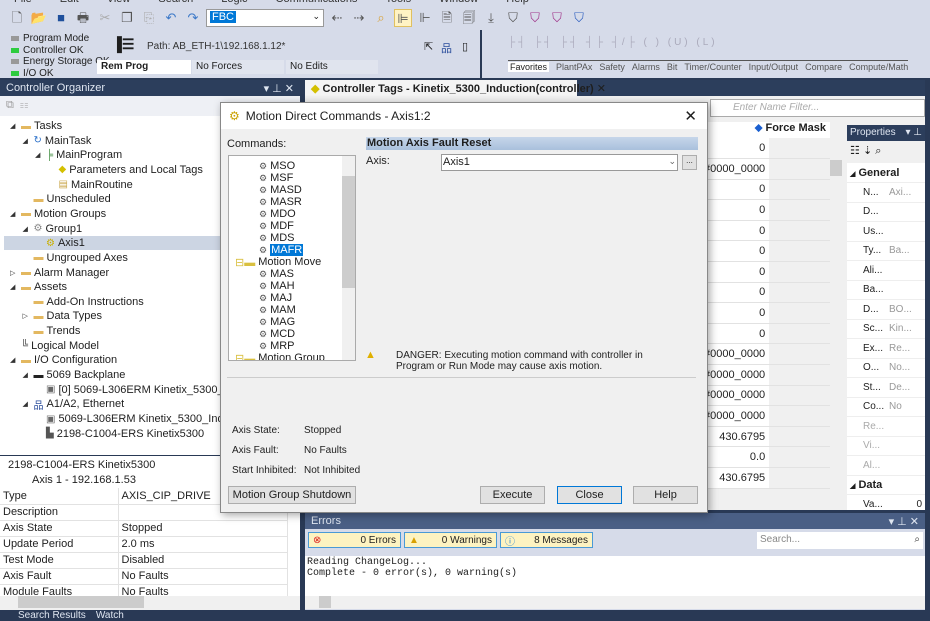 Image resolution: width=930 pixels, height=621 pixels. Describe the element at coordinates (149, 18) in the screenshot. I see `paste-icon: ⎘` at that location.